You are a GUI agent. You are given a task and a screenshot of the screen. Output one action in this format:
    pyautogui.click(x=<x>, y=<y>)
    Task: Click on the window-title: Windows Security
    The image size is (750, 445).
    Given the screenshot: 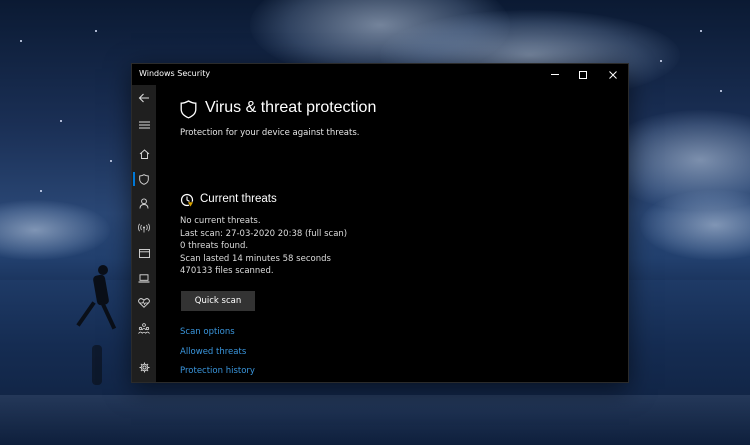 What is the action you would take?
    pyautogui.click(x=175, y=73)
    